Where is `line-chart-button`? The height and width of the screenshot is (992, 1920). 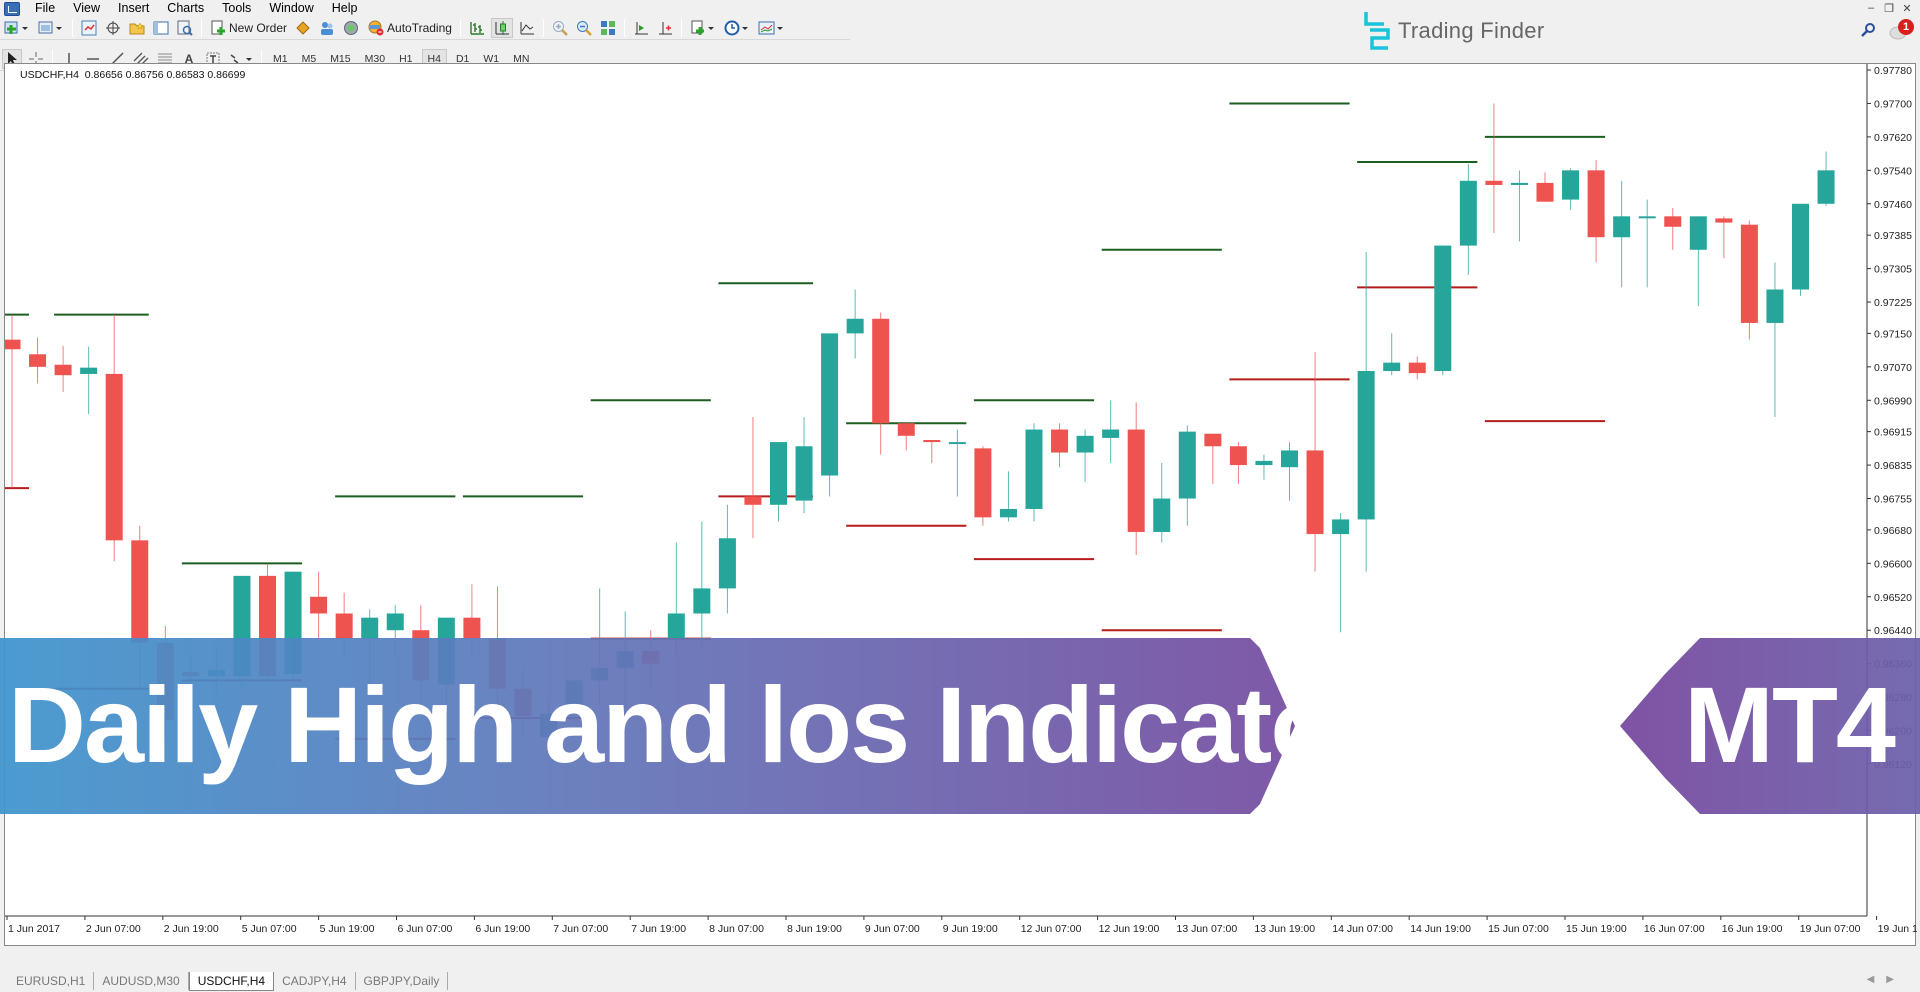 line-chart-button is located at coordinates (527, 28).